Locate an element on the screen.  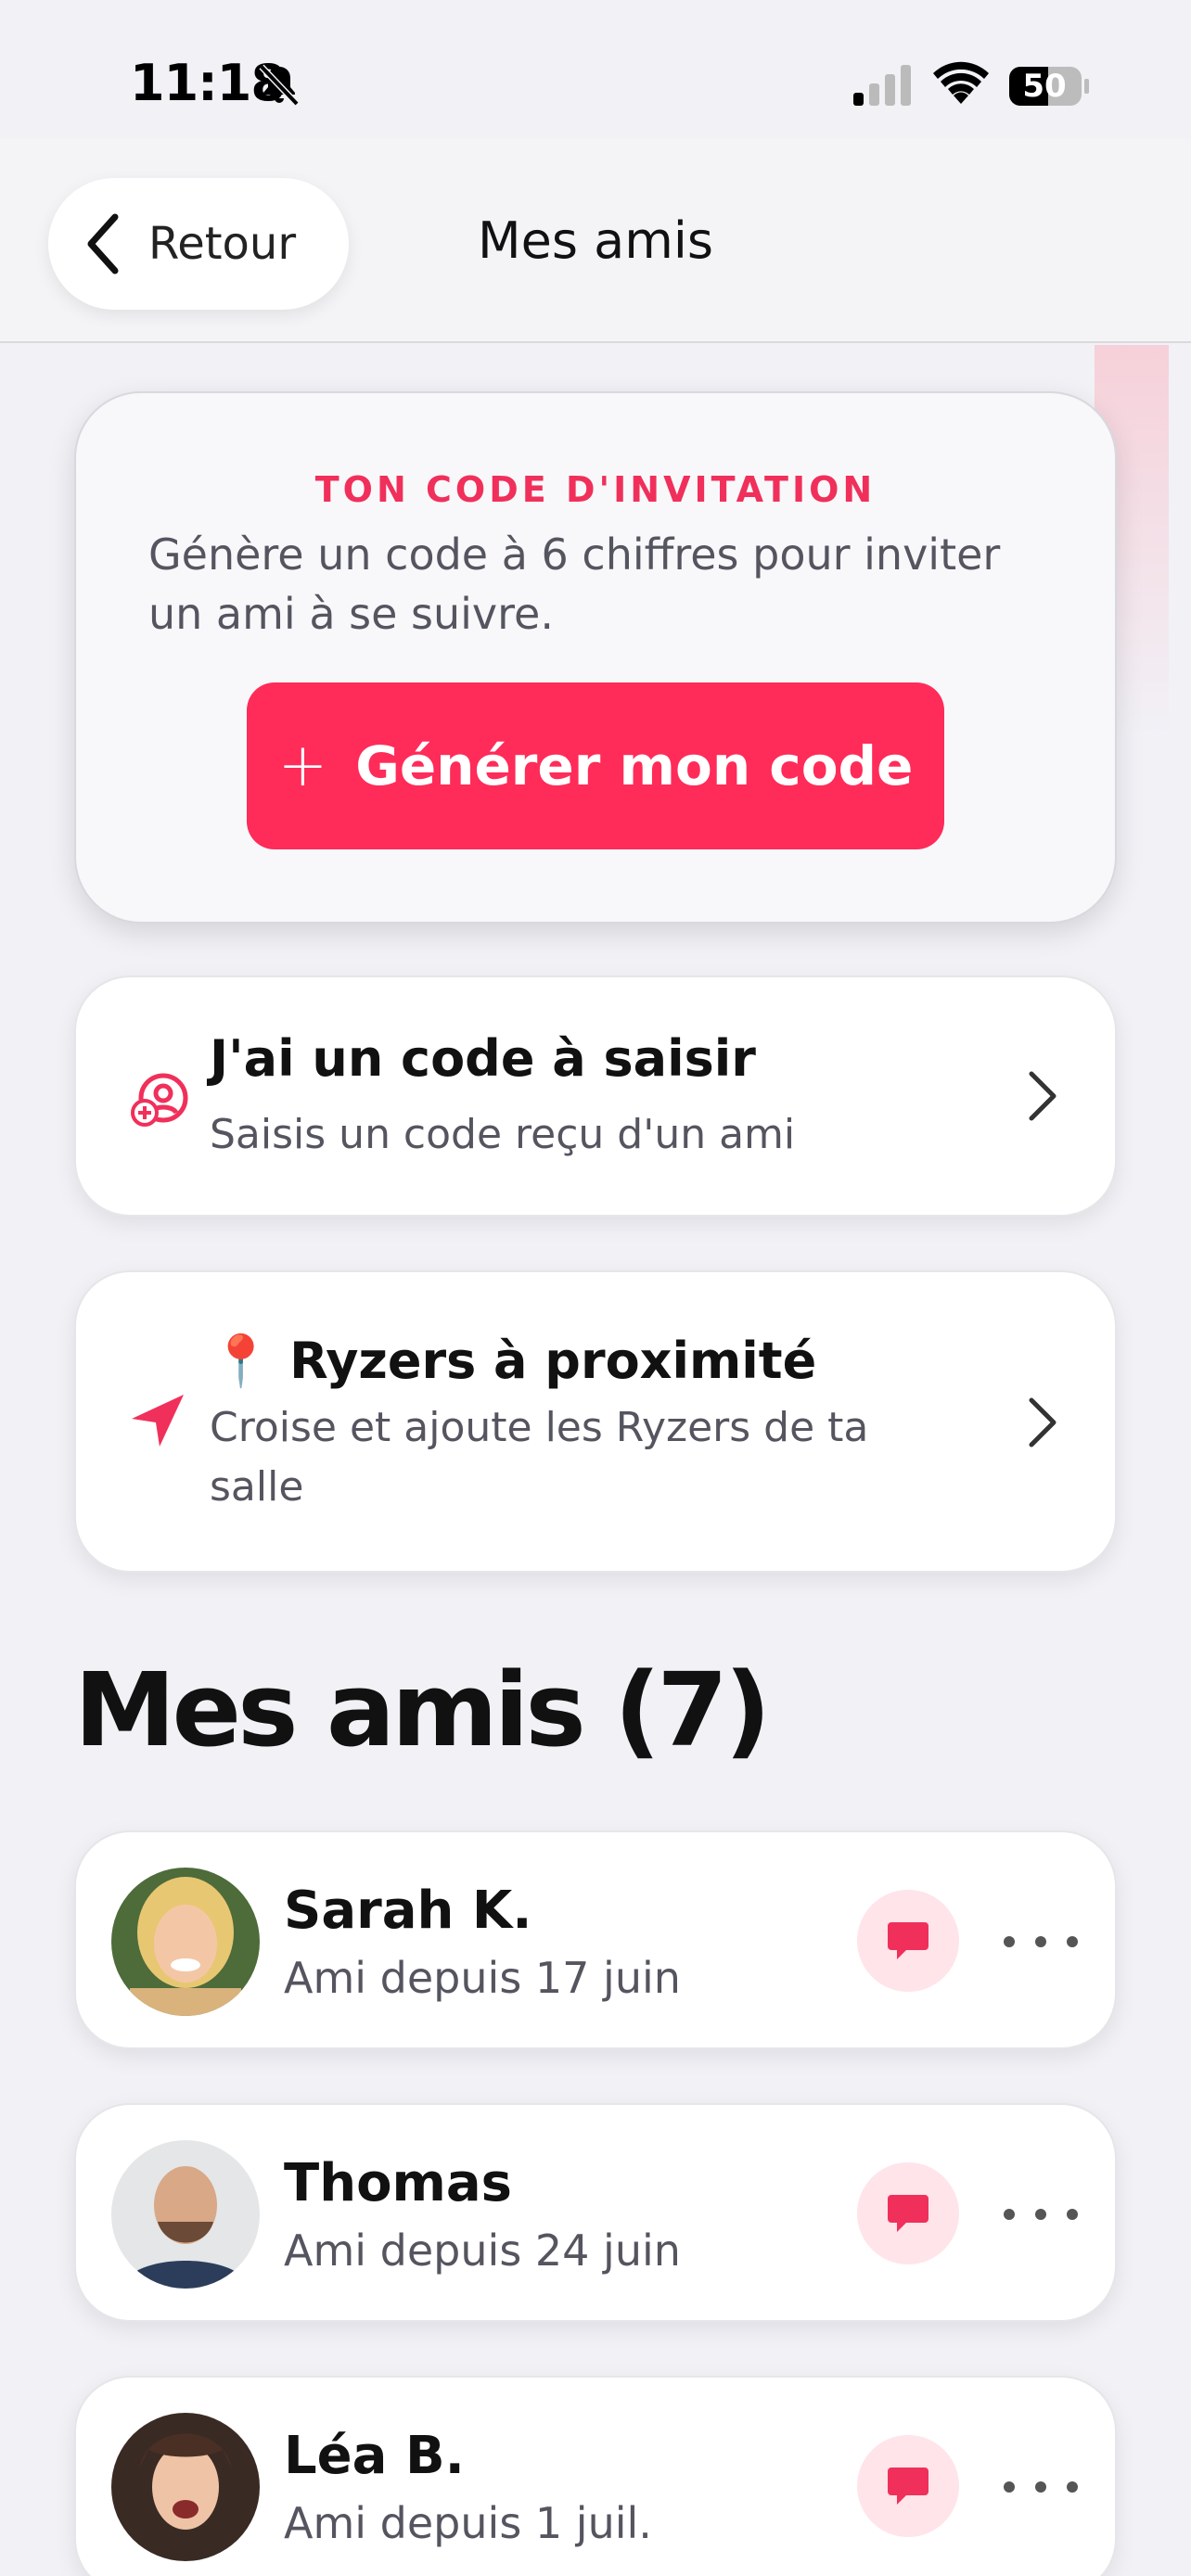
nearby-subtitle: Croise et ajoute les Ryzers de ta salle is located at coordinates (539, 1458).